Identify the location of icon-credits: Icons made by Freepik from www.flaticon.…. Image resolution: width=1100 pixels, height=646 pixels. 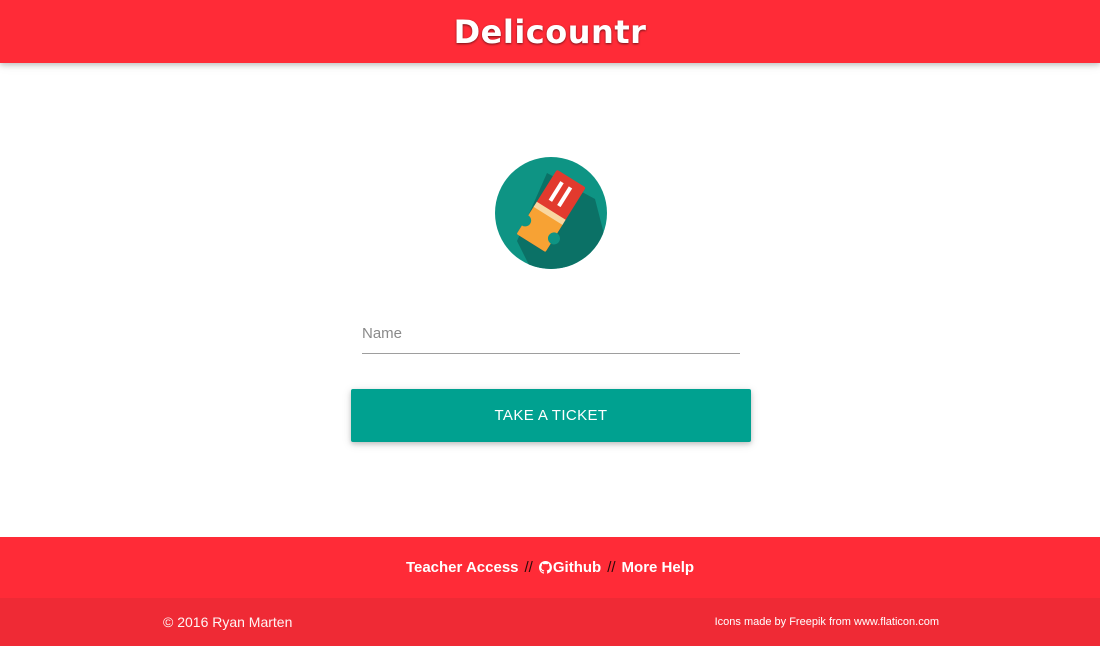
(827, 622).